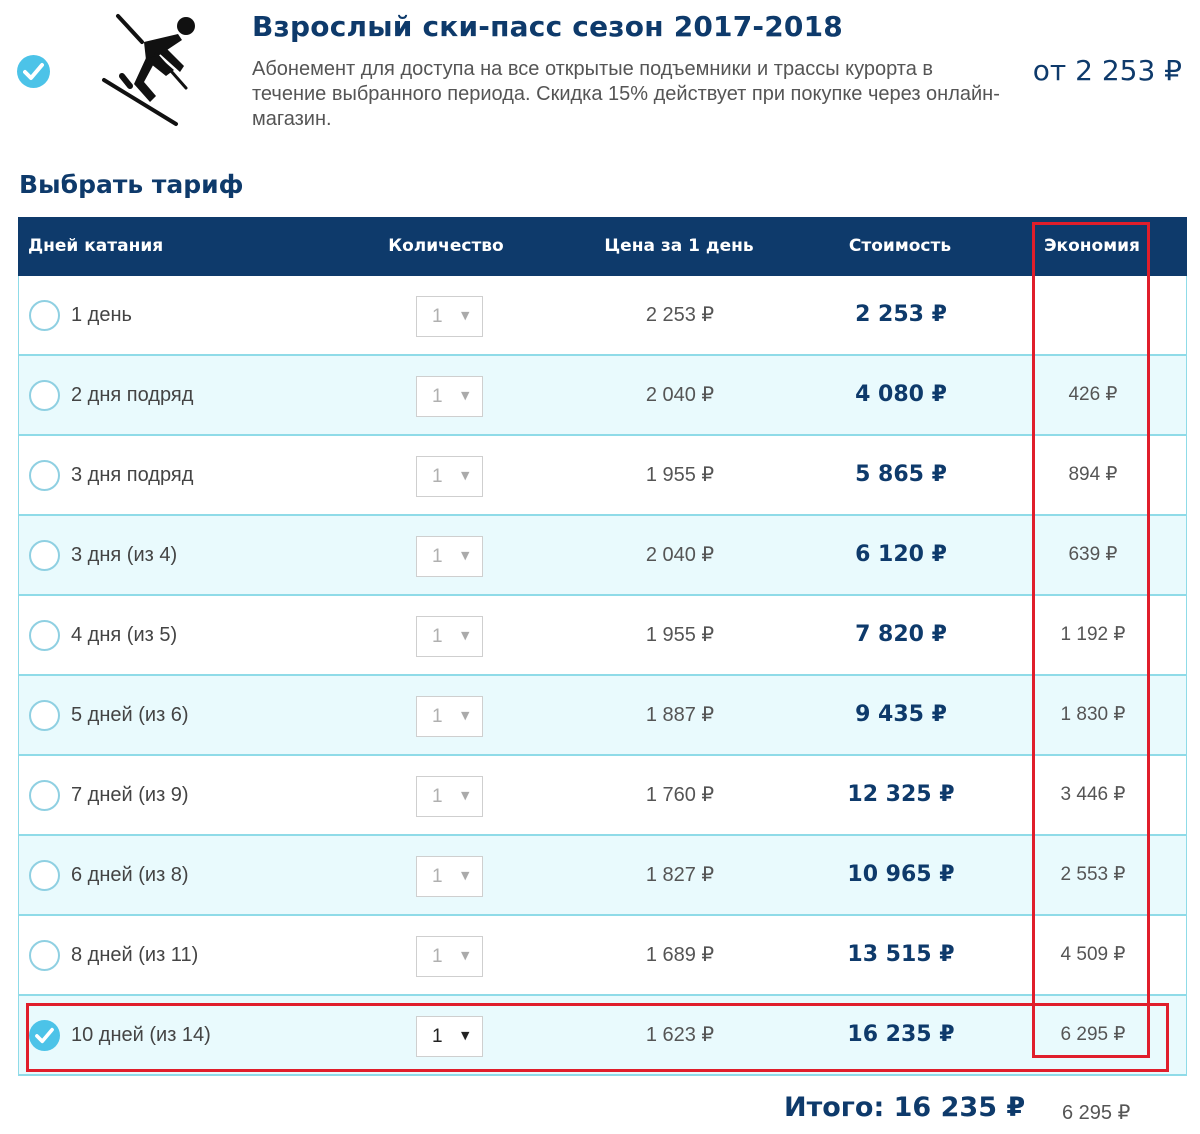 This screenshot has height=1134, width=1200. What do you see at coordinates (680, 635) in the screenshot?
I see `price-per-day: 1 955 ₽` at bounding box center [680, 635].